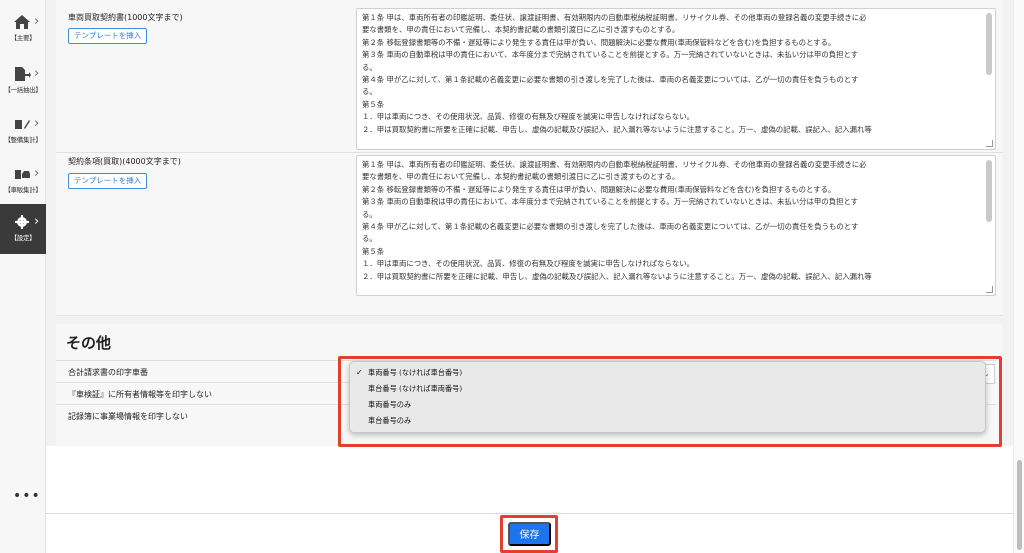 This screenshot has height=553, width=1024. Describe the element at coordinates (23, 238) in the screenshot. I see `sidebar-item-label: 【設定】` at that location.